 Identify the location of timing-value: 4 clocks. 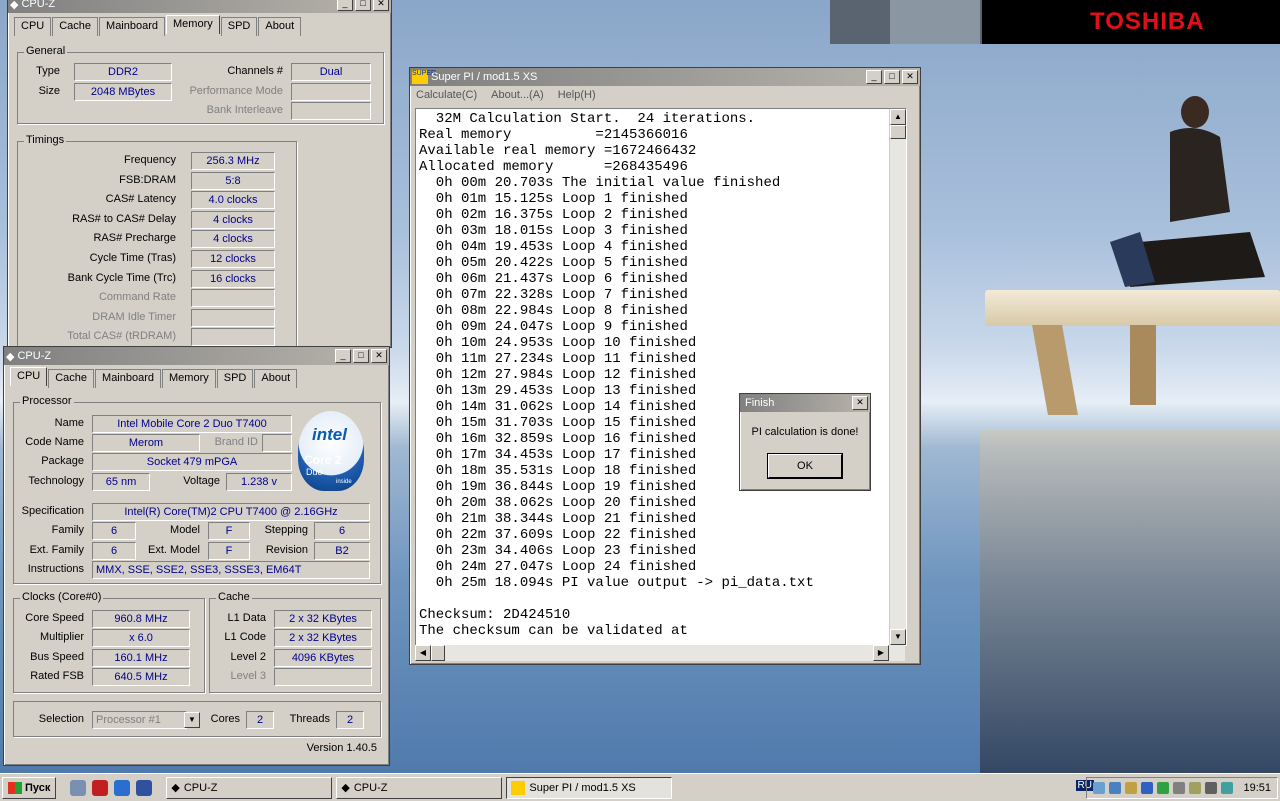
(233, 219).